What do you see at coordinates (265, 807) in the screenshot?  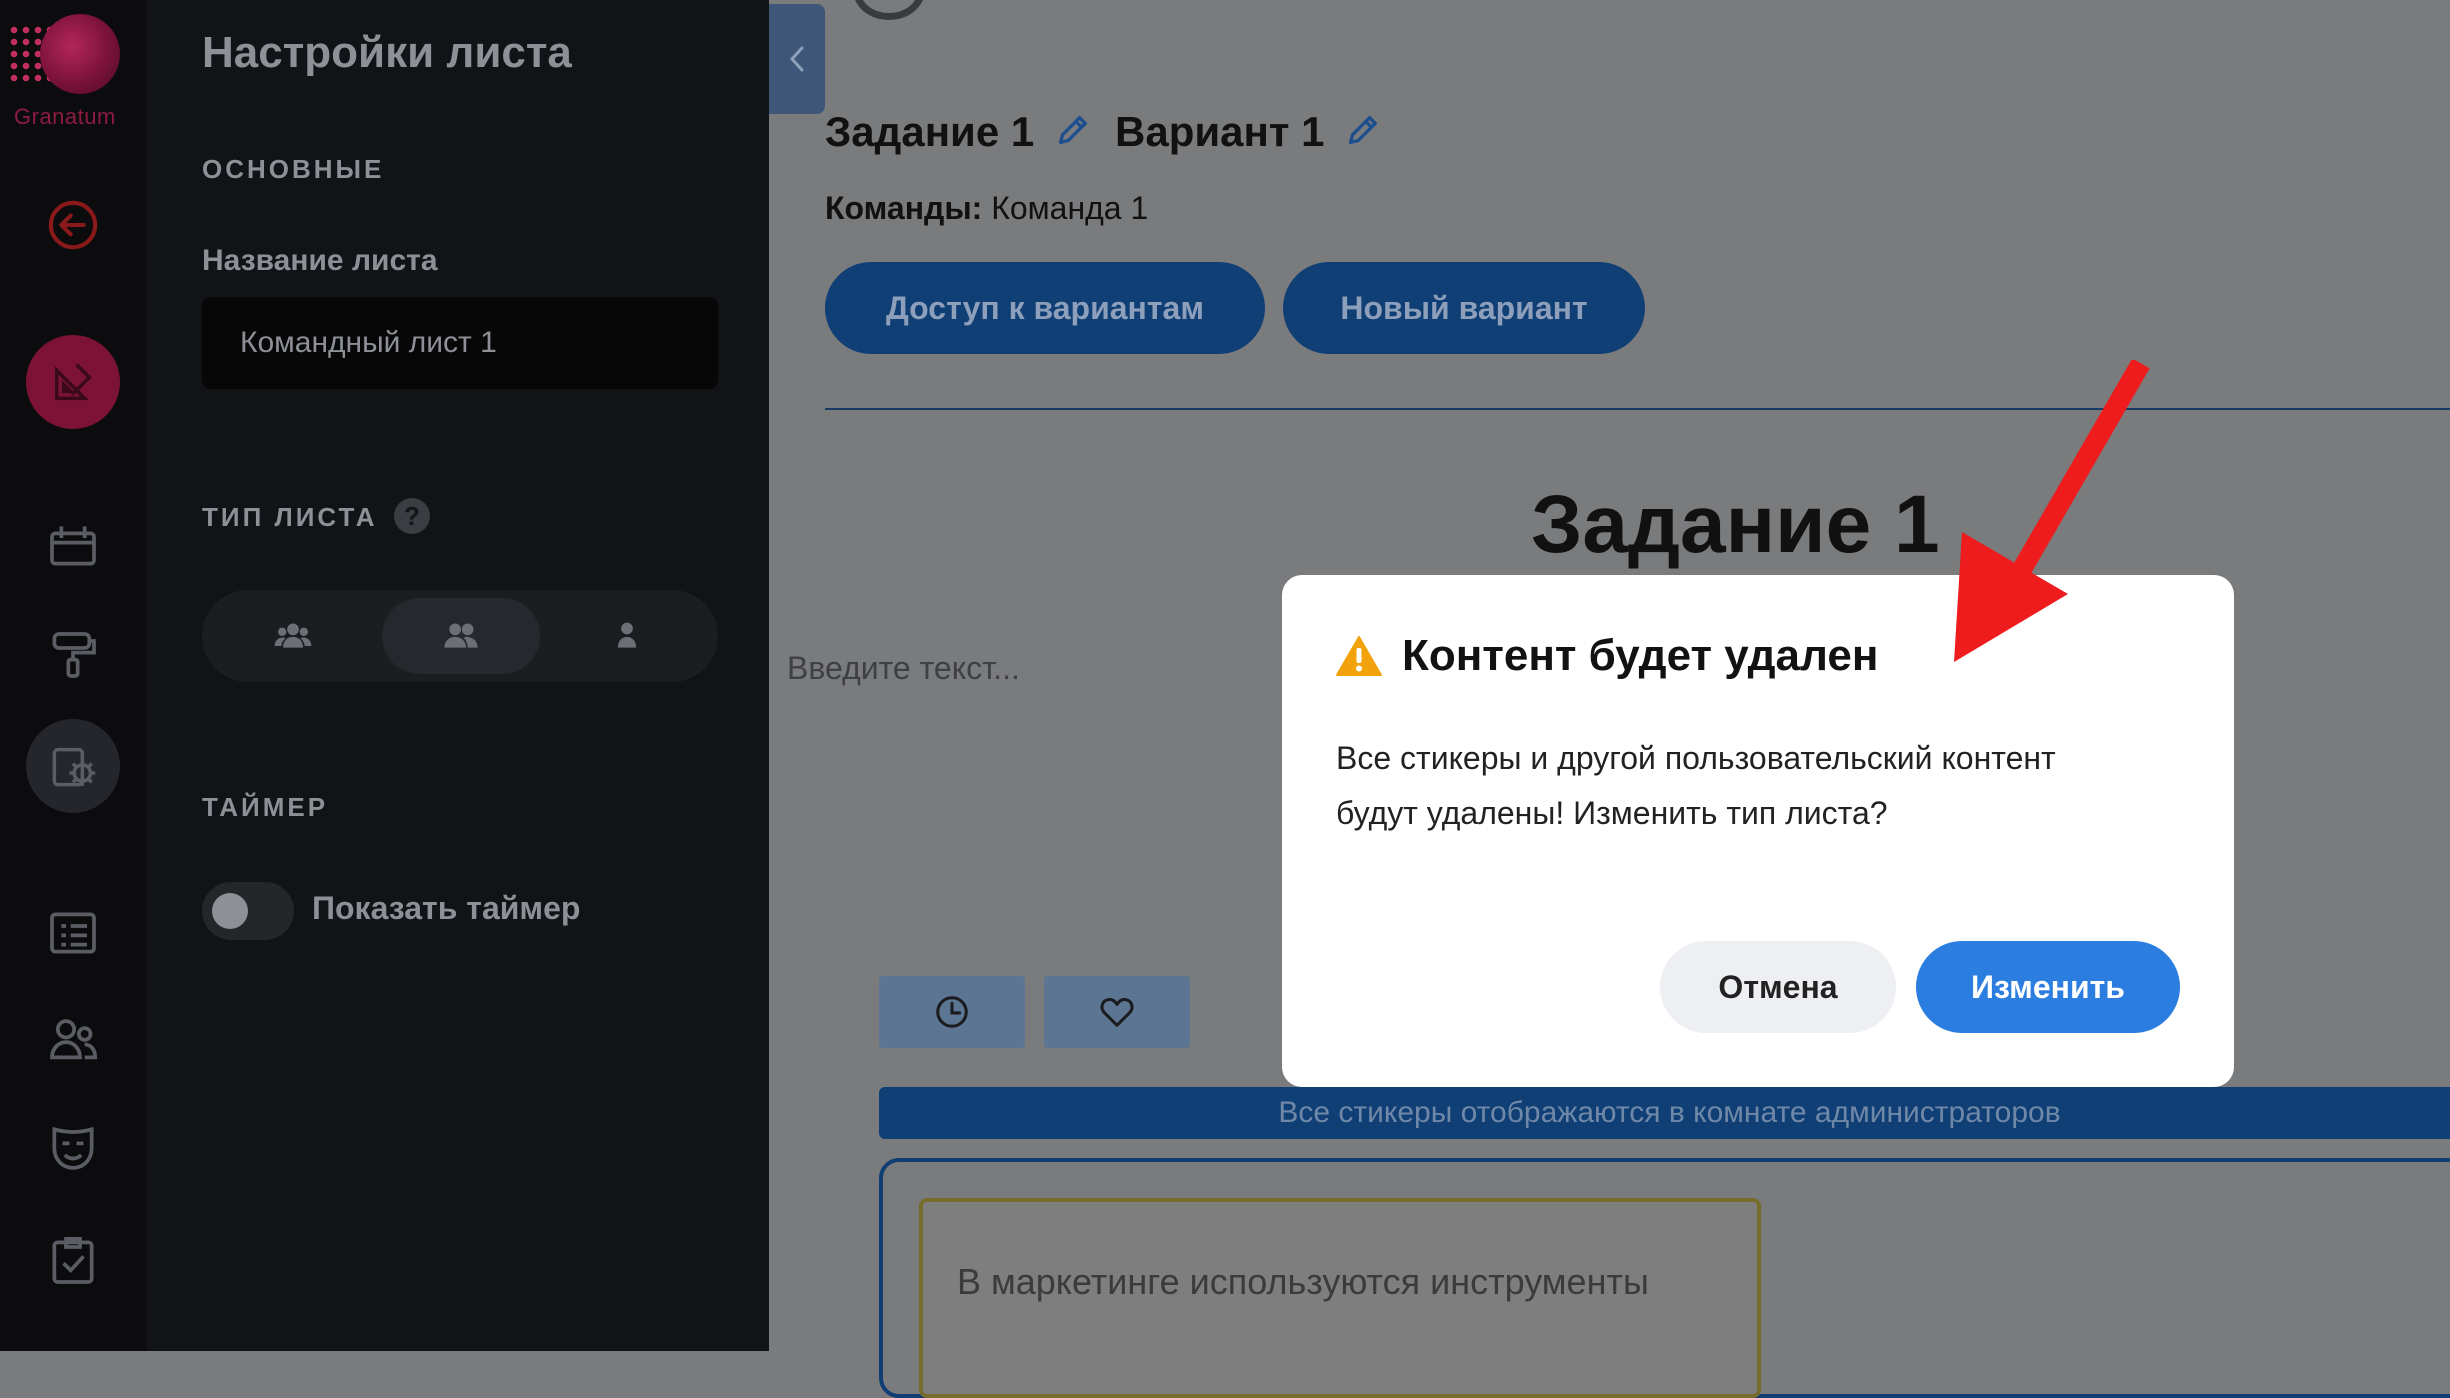 I see `section-timer-heading: ТАЙМЕР` at bounding box center [265, 807].